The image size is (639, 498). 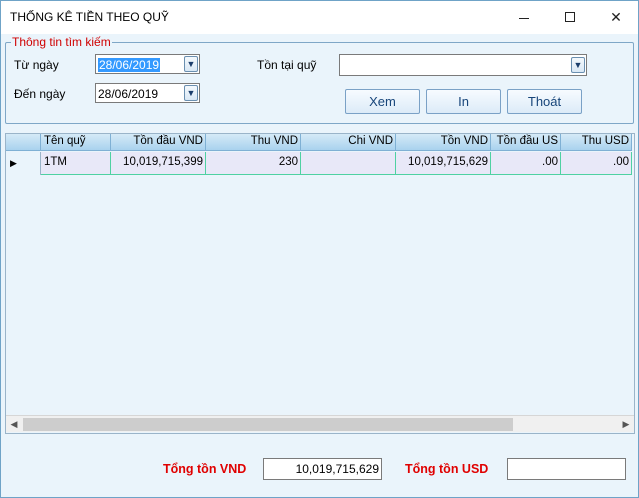 I want to click on chevron-left-icon: ◀, so click(x=14, y=424).